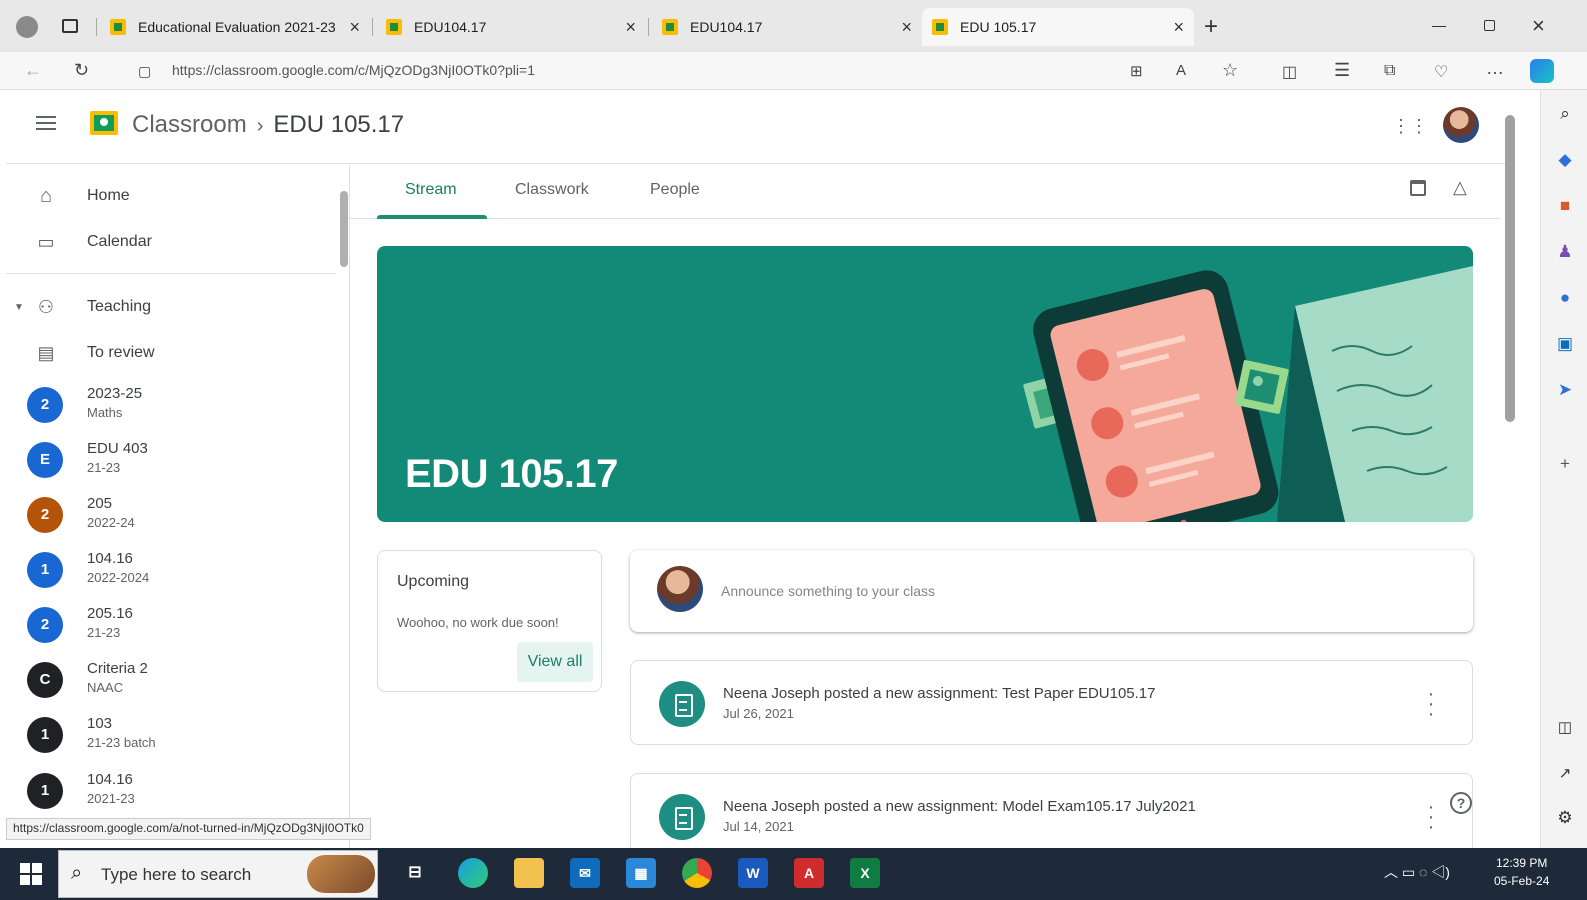 The height and width of the screenshot is (900, 1587). Describe the element at coordinates (415, 873) in the screenshot. I see `task-view-icon: ⊟` at that location.